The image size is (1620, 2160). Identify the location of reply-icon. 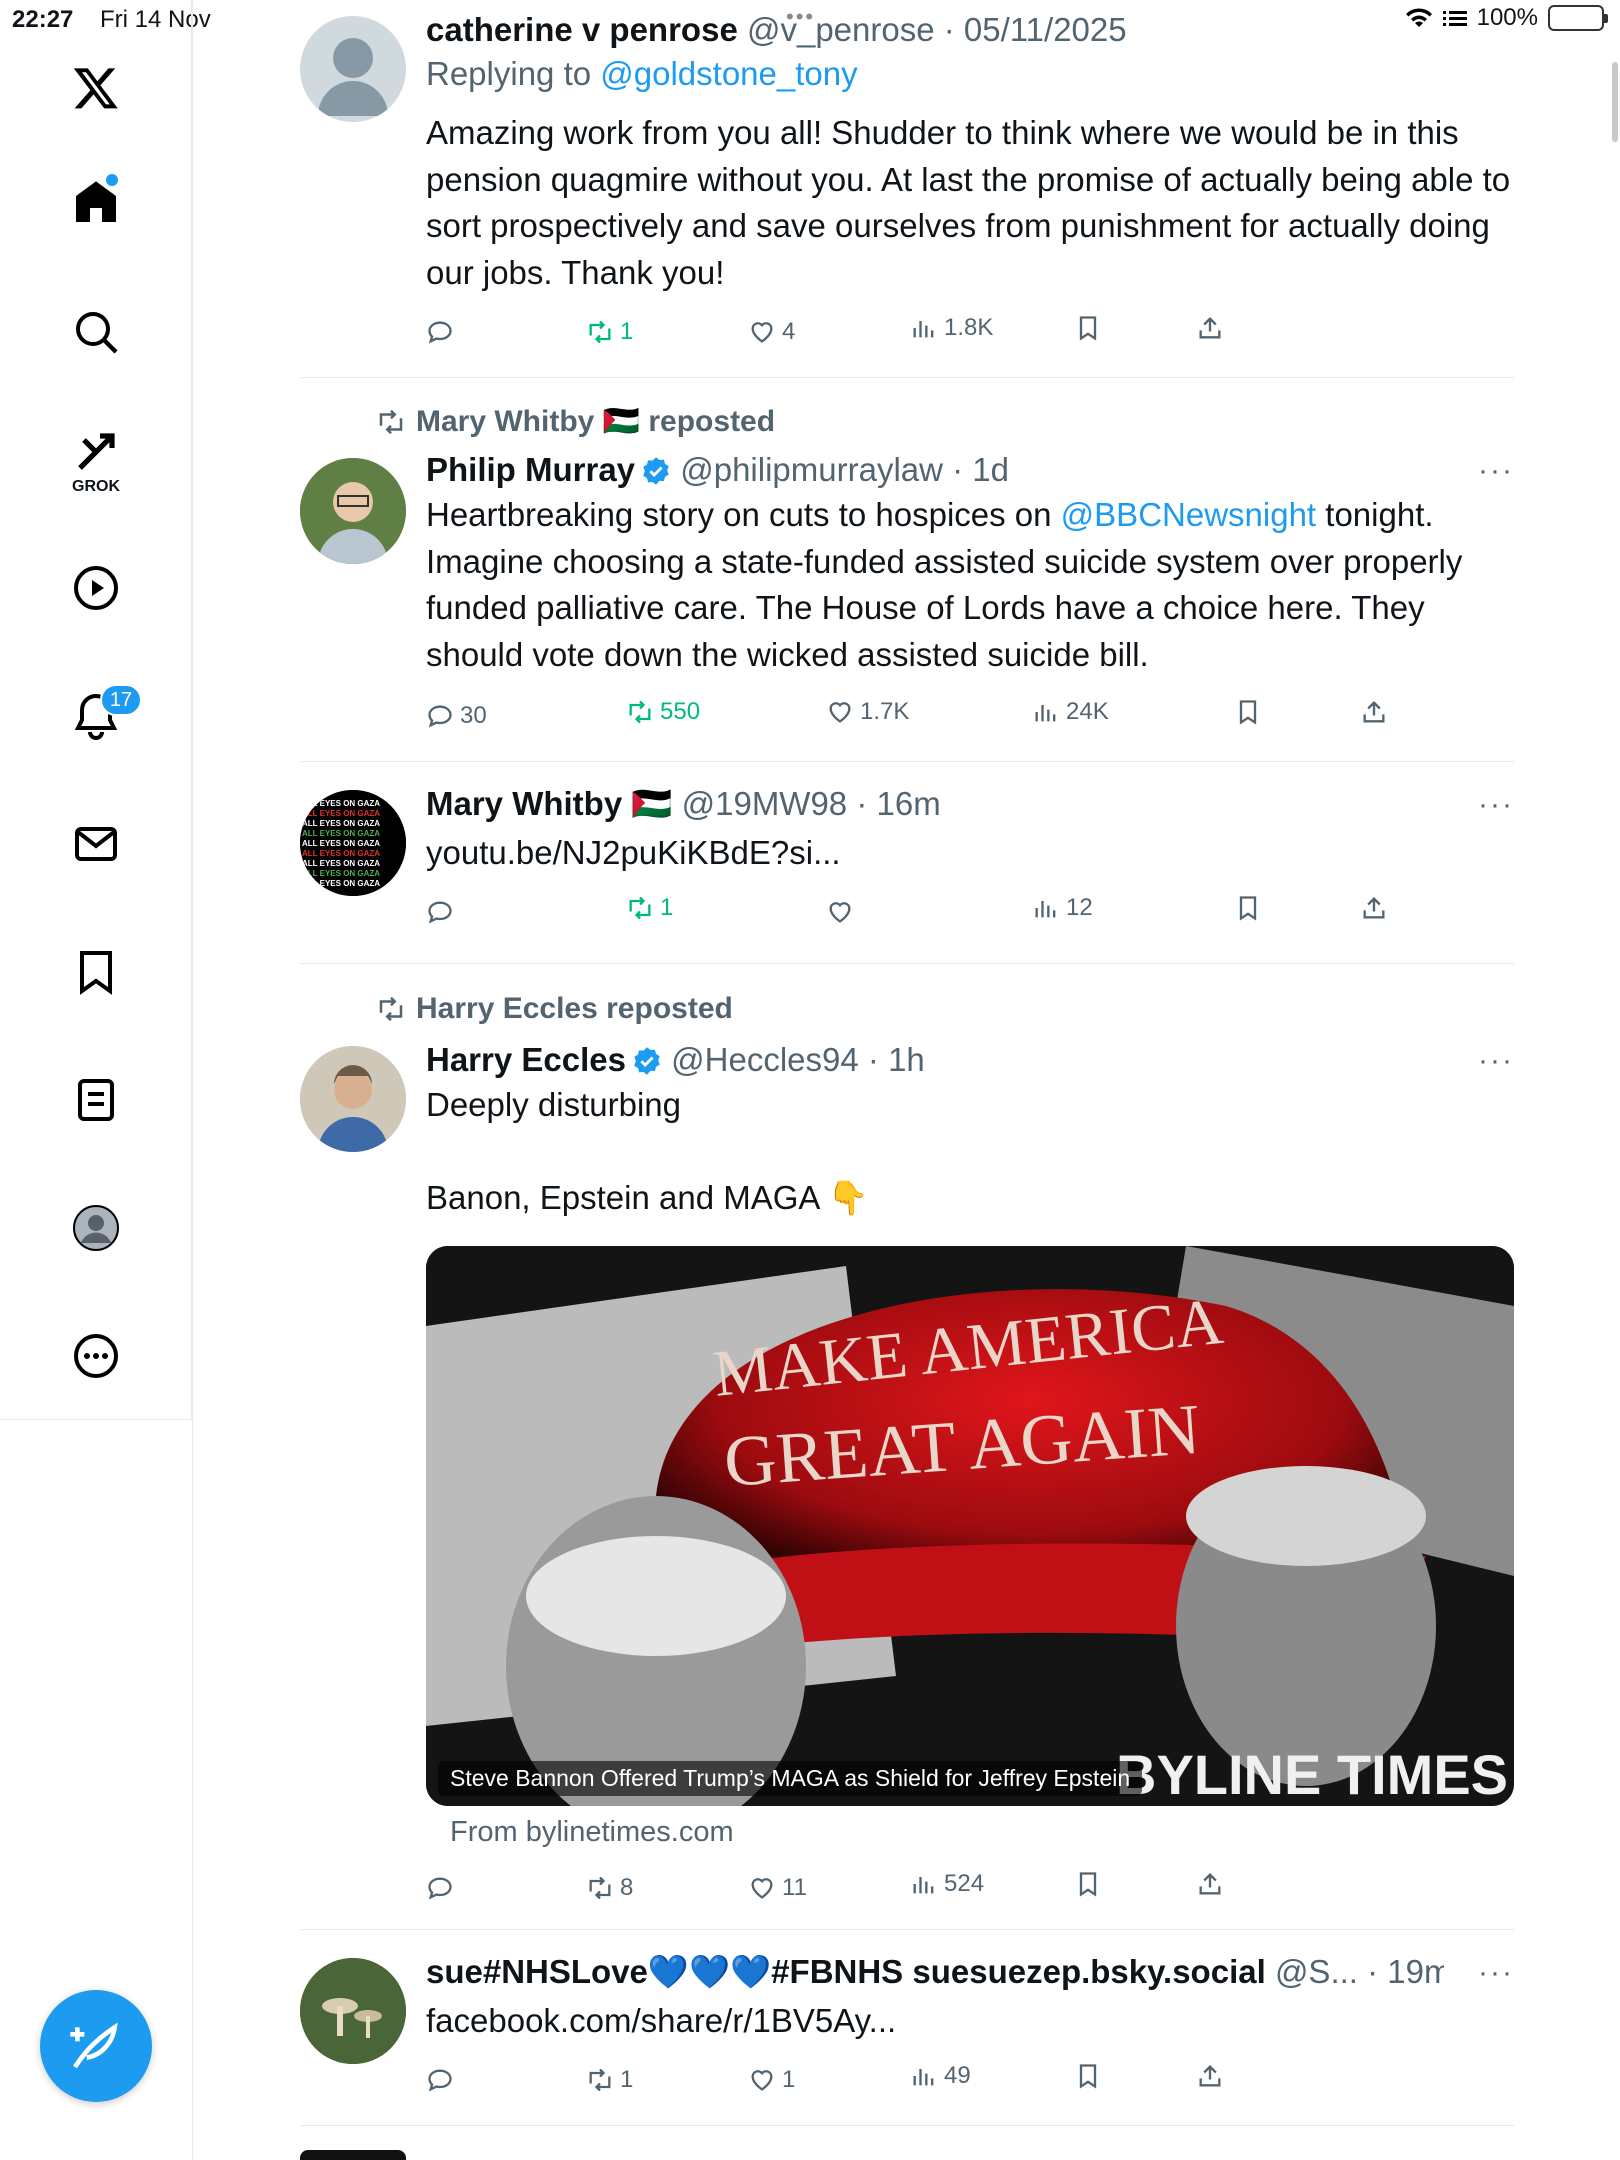
(440, 1888).